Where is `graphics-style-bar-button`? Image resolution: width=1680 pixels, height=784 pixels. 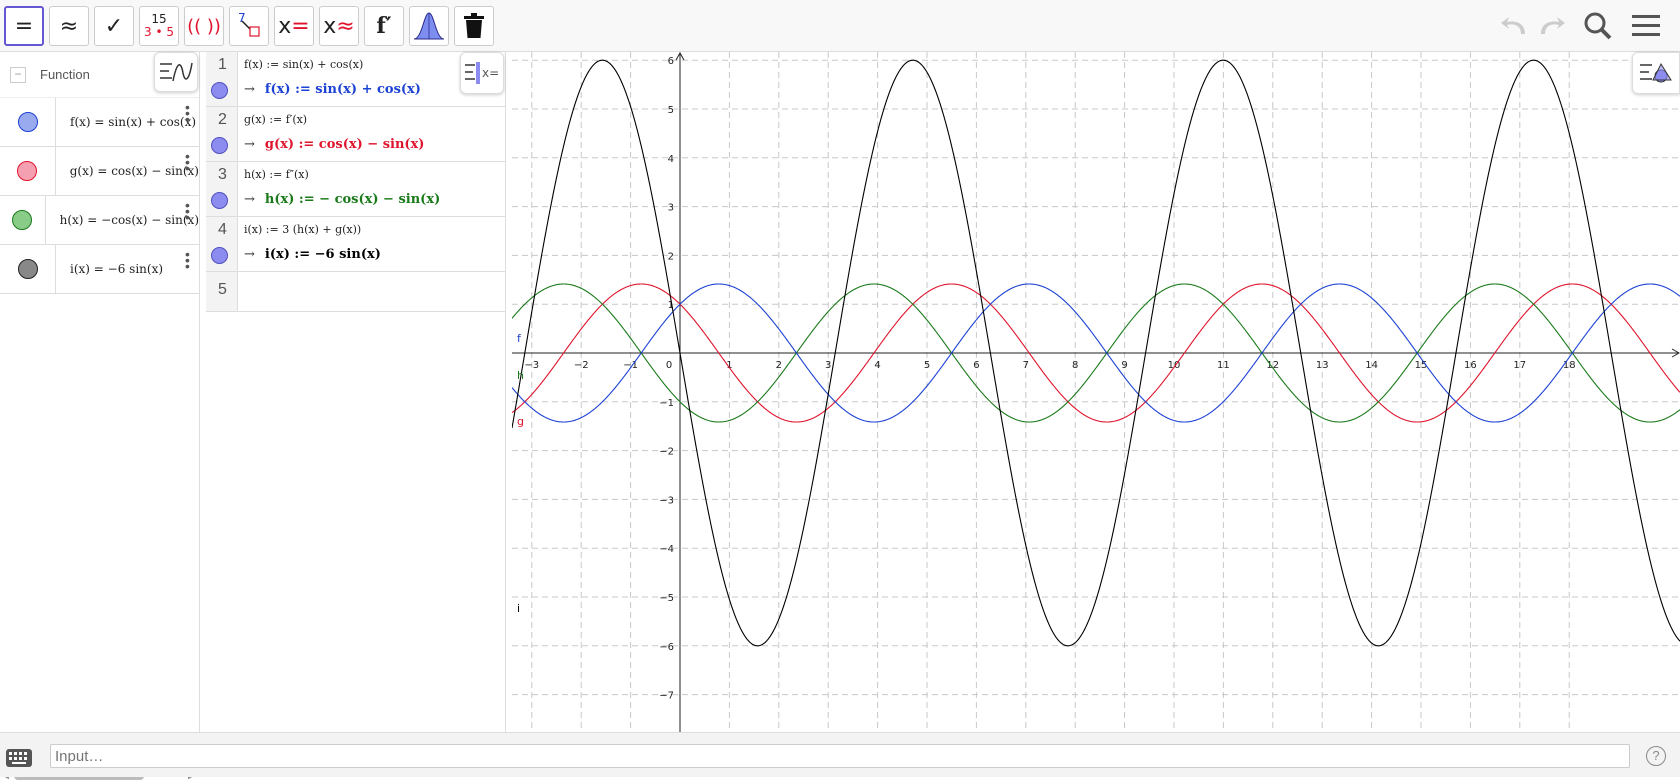
graphics-style-bar-button is located at coordinates (1656, 73).